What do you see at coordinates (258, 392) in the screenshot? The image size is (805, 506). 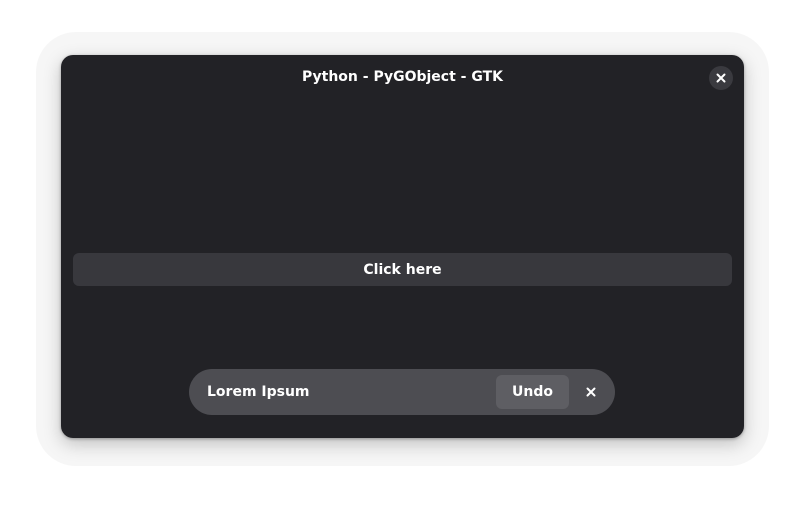 I see `toast-message: Lorem Ipsum` at bounding box center [258, 392].